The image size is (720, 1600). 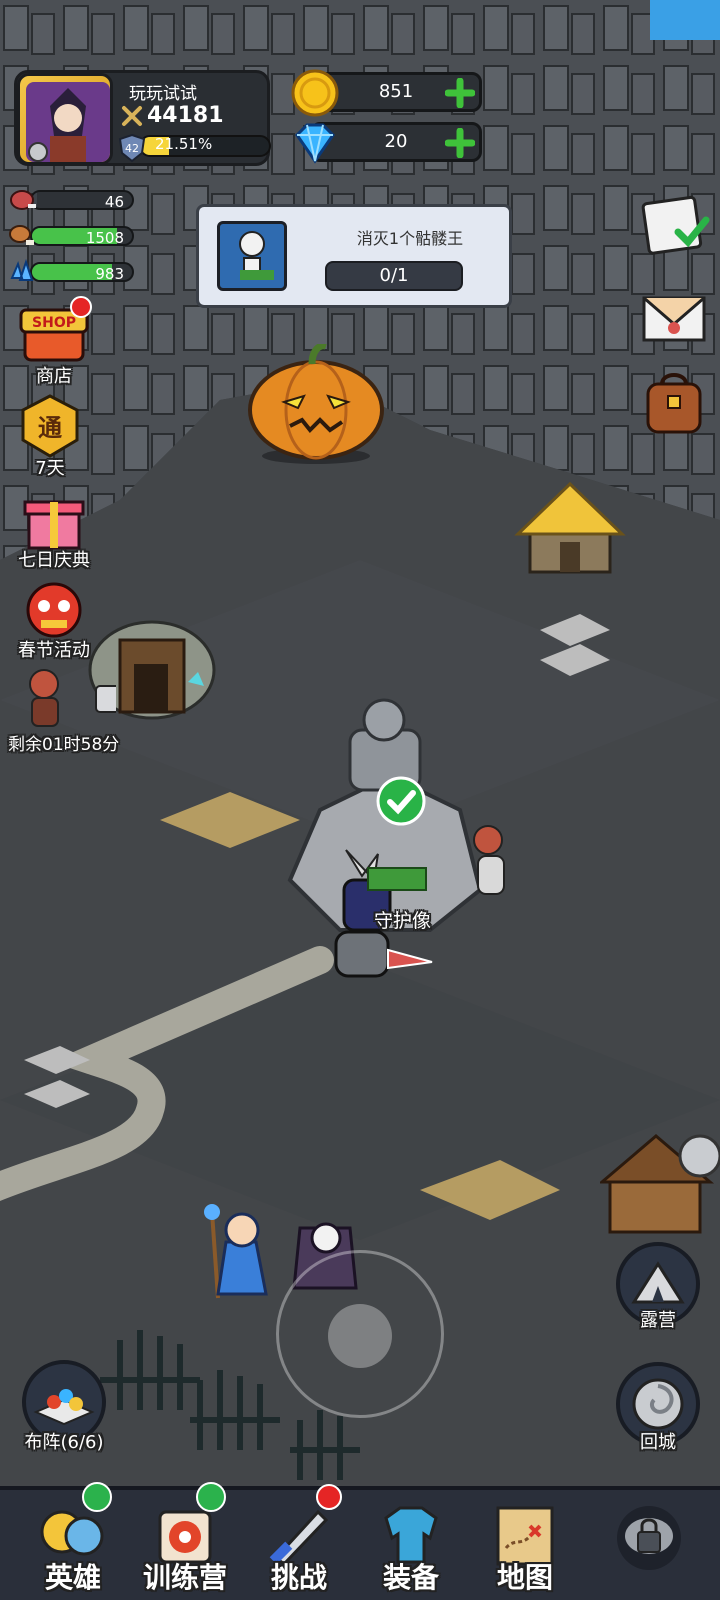 I want to click on quest-target-icon, so click(x=252, y=256).